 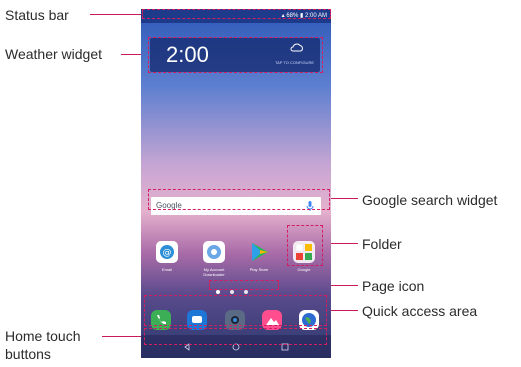 I want to click on status-bar-highlight, so click(x=236, y=14).